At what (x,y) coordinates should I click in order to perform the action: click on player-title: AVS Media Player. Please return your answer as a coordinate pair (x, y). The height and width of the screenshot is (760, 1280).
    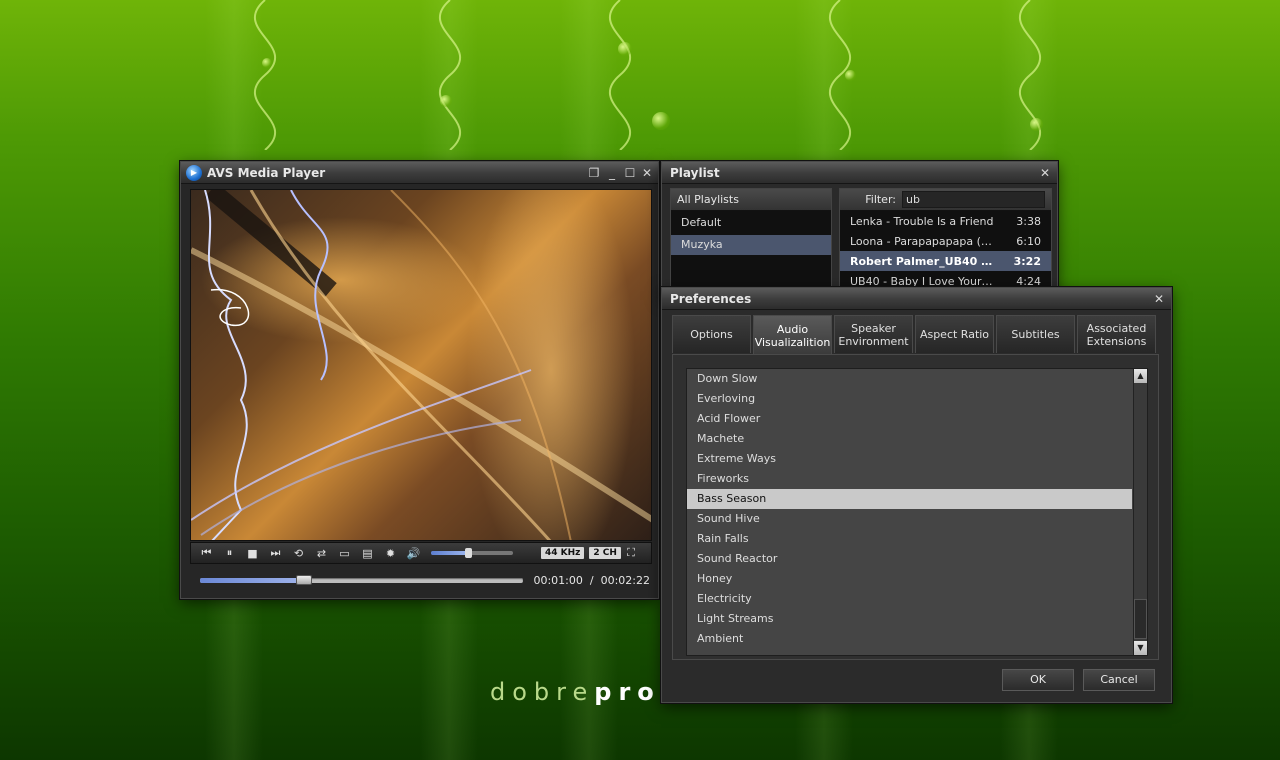
    Looking at the image, I should click on (266, 172).